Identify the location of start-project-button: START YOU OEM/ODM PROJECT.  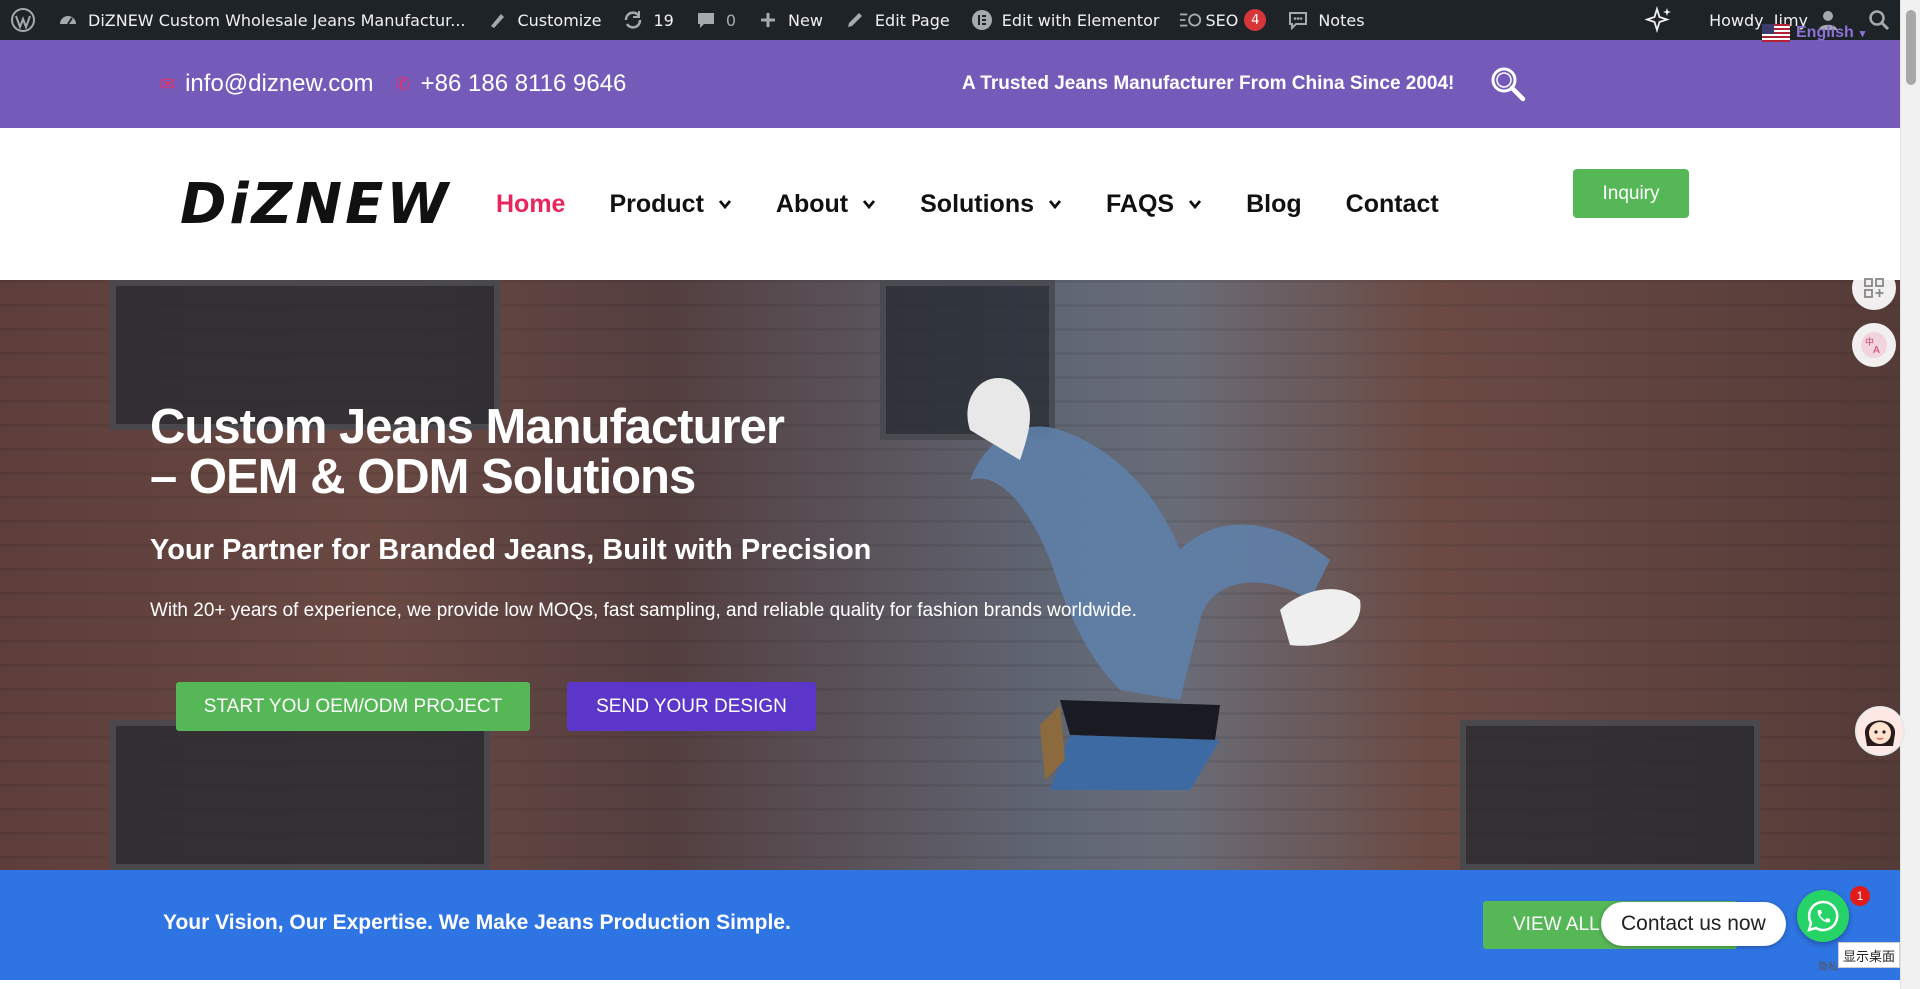
(353, 706).